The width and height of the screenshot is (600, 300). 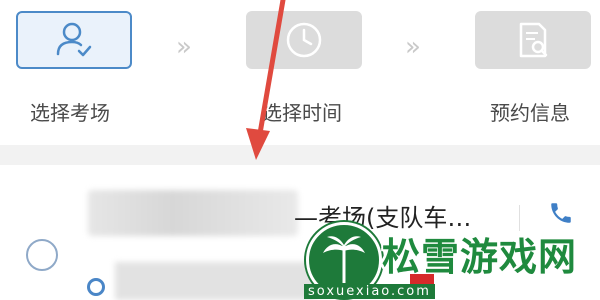 What do you see at coordinates (70, 113) in the screenshot?
I see `step-label-select-venue: 选择考场` at bounding box center [70, 113].